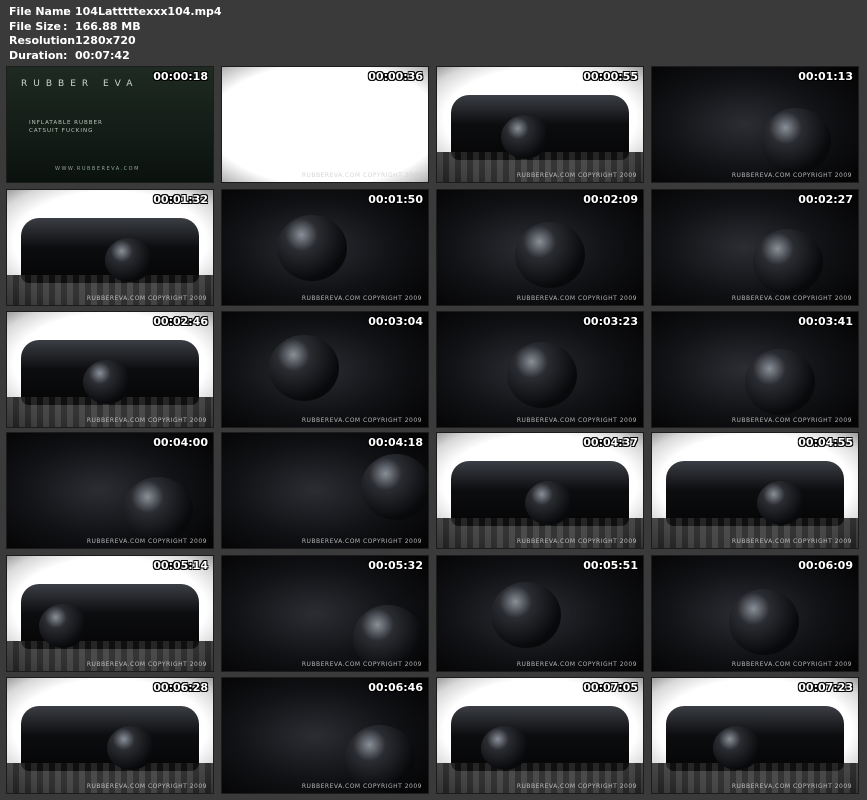 The image size is (867, 800). What do you see at coordinates (825, 565) in the screenshot?
I see `timestamp: 00:06:09` at bounding box center [825, 565].